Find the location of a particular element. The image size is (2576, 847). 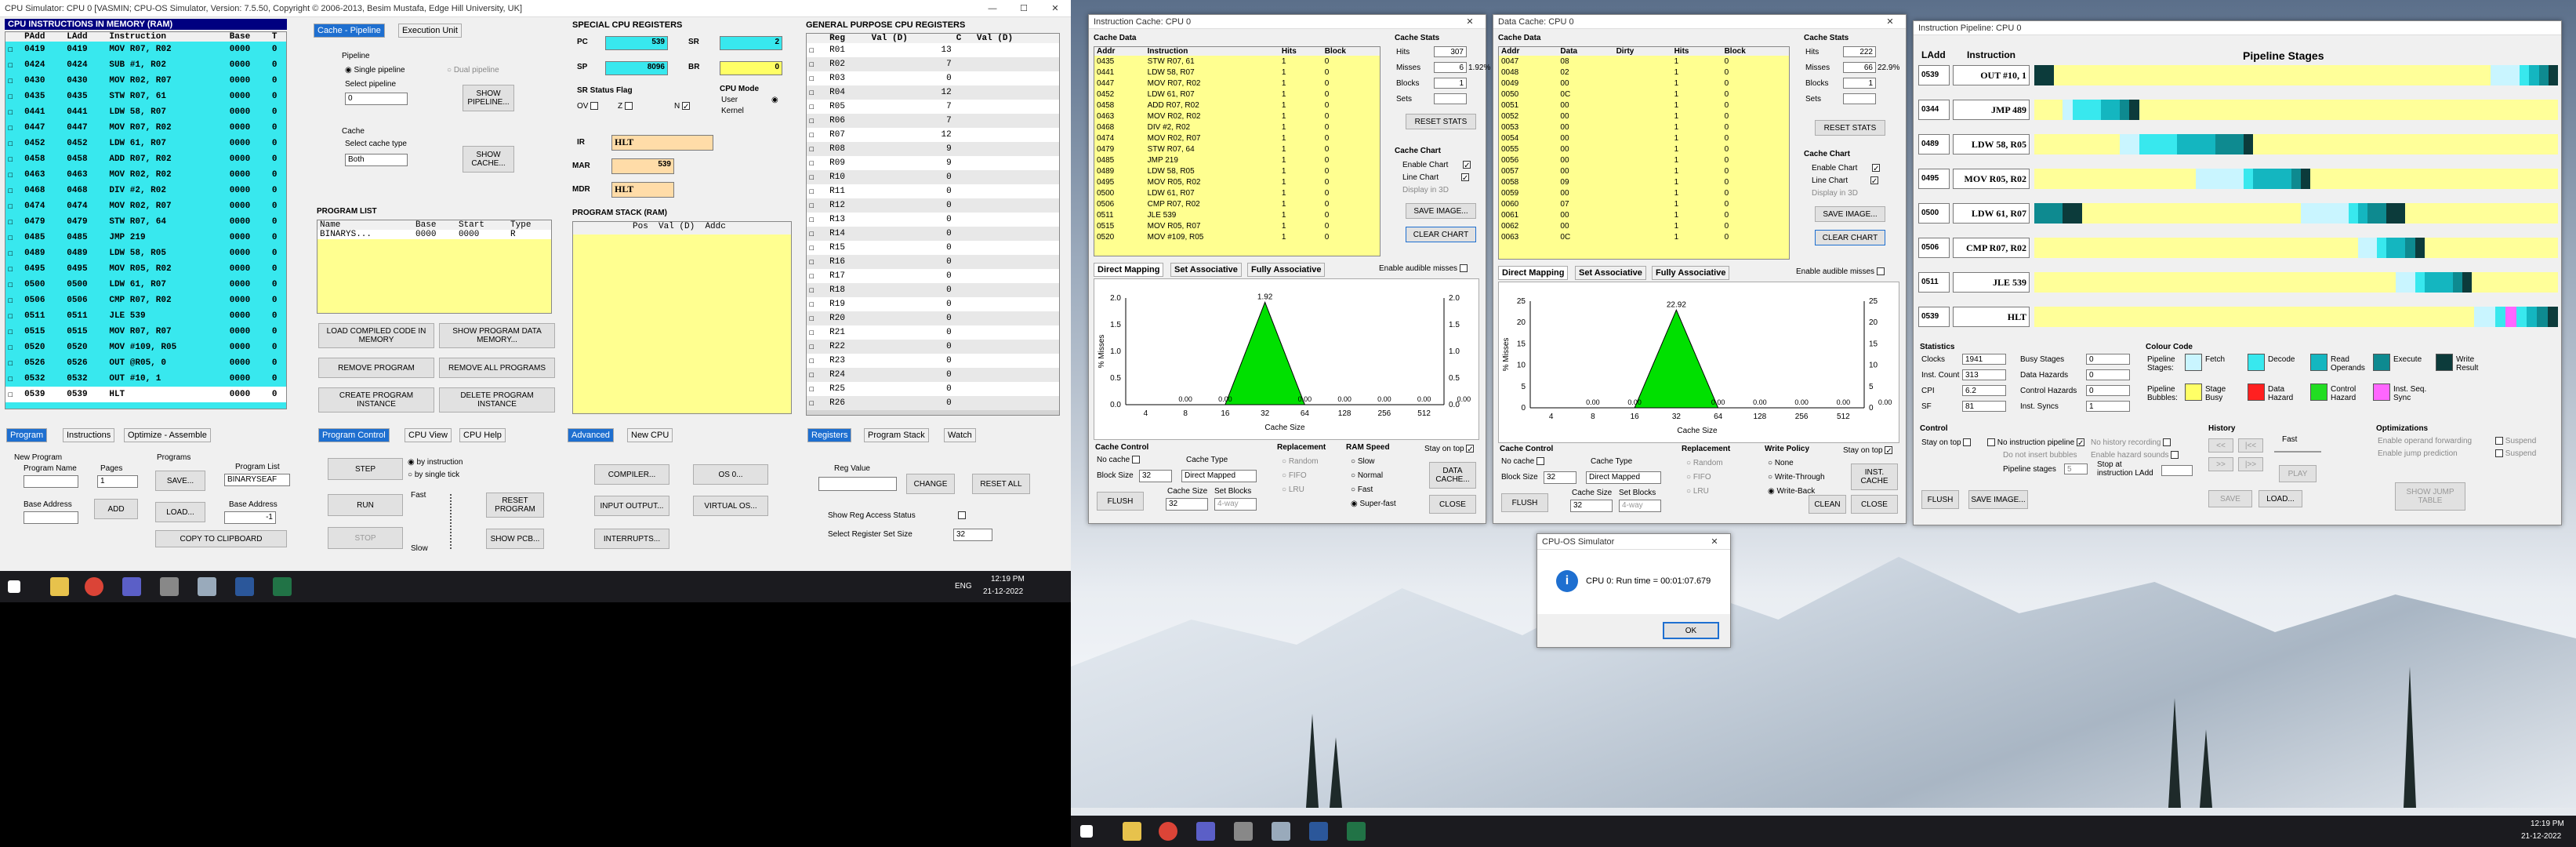

program-list-select: BINARYSEAF is located at coordinates (257, 480).